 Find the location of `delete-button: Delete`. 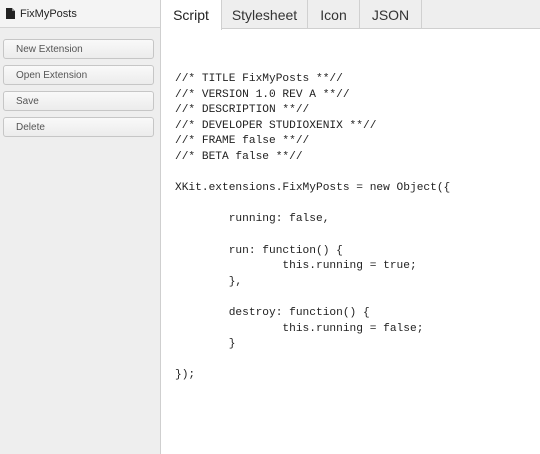

delete-button: Delete is located at coordinates (78, 127).